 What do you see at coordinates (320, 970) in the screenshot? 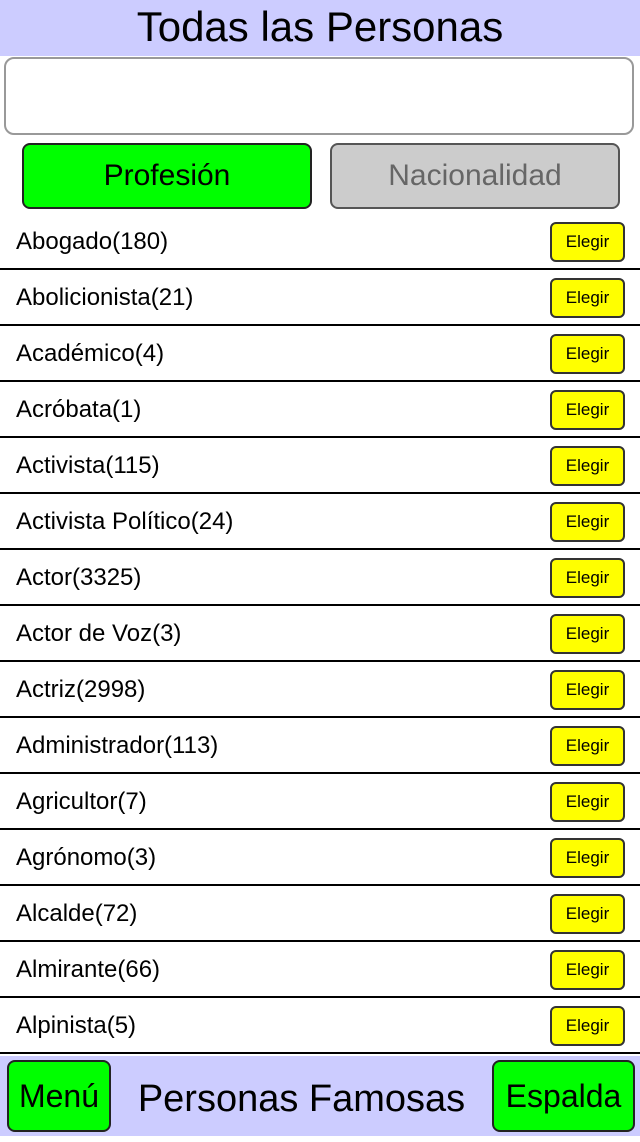
I see `list-item: Almirante(66) Elegir` at bounding box center [320, 970].